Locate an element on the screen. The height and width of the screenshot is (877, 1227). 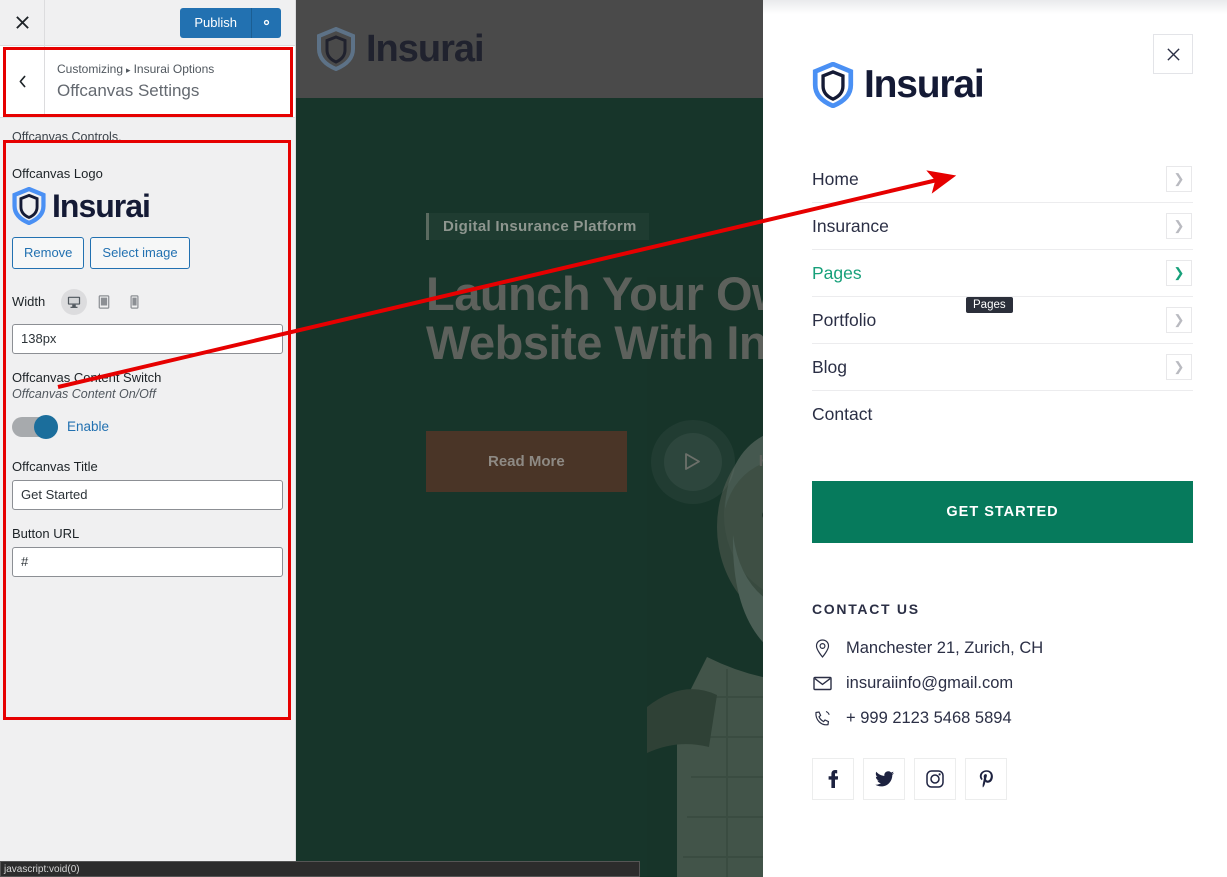
phone-icon is located at coordinates (822, 719).